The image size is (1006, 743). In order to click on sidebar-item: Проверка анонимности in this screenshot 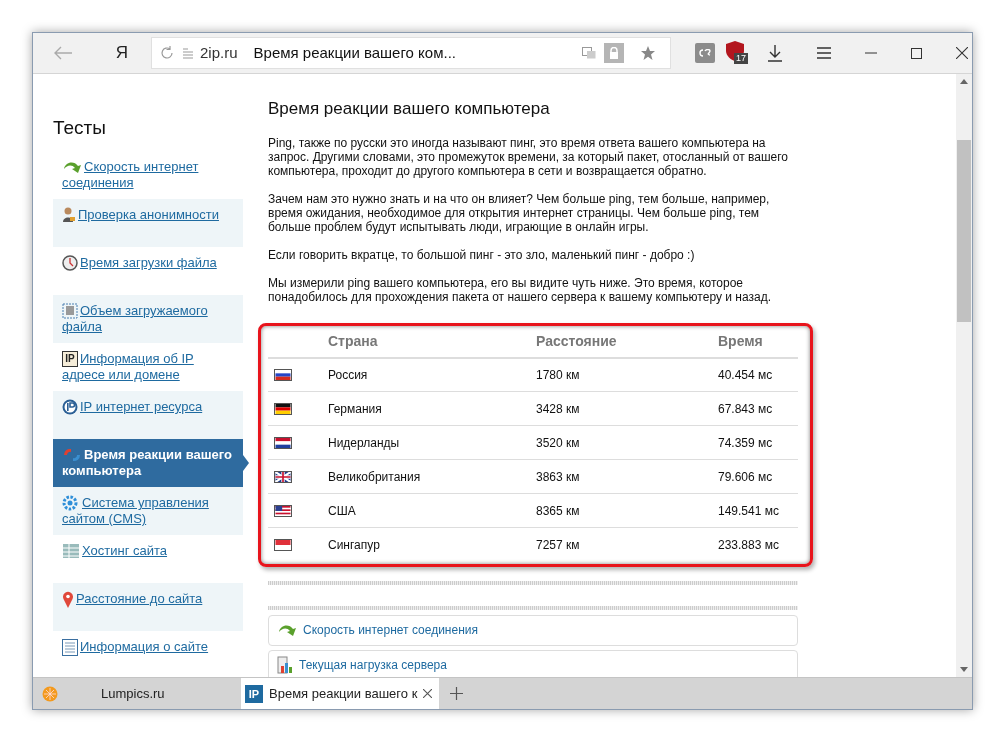, I will do `click(148, 223)`.